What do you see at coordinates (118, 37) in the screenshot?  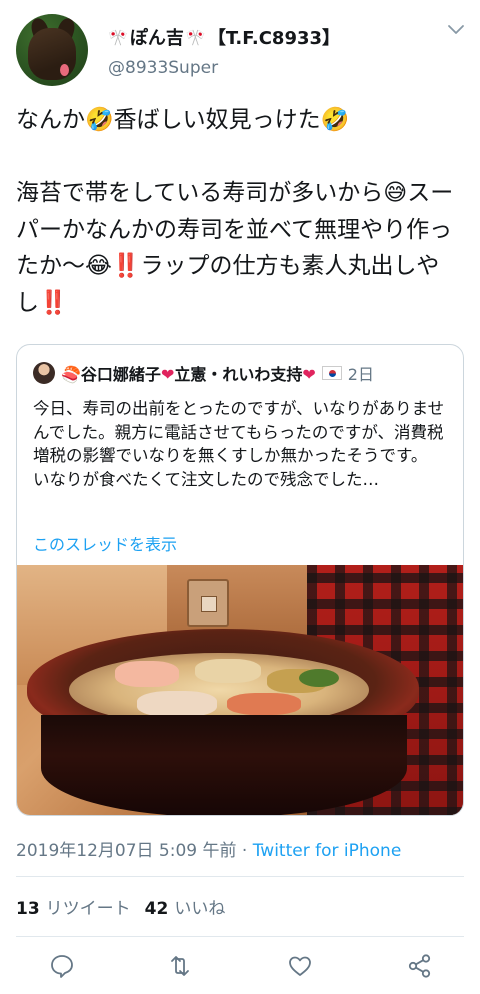 I see `sparkle-emoji-left: 🎌` at bounding box center [118, 37].